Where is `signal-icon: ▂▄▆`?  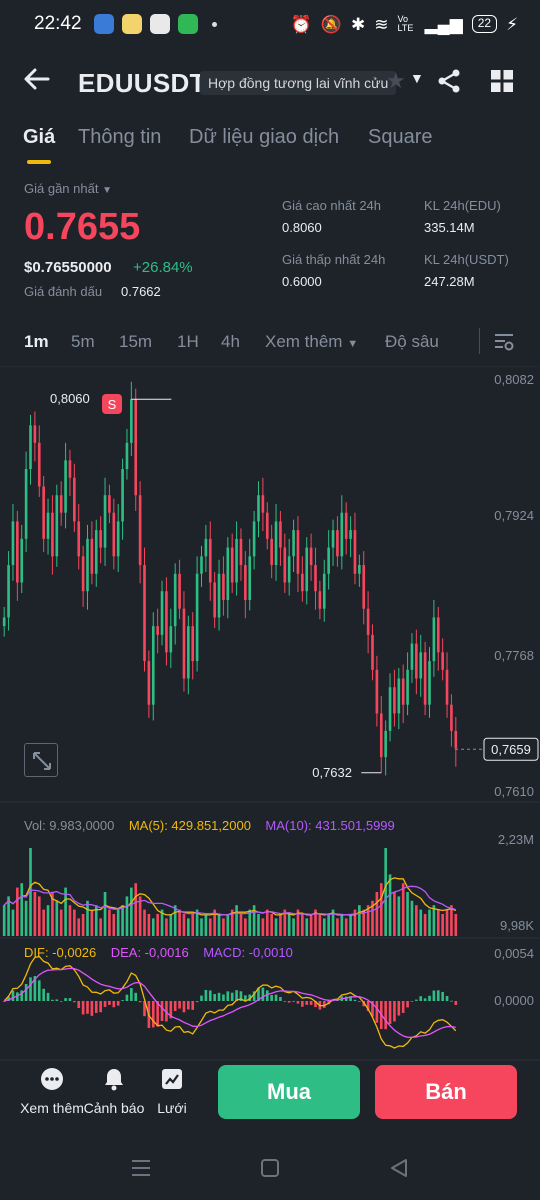 signal-icon: ▂▄▆ is located at coordinates (443, 24).